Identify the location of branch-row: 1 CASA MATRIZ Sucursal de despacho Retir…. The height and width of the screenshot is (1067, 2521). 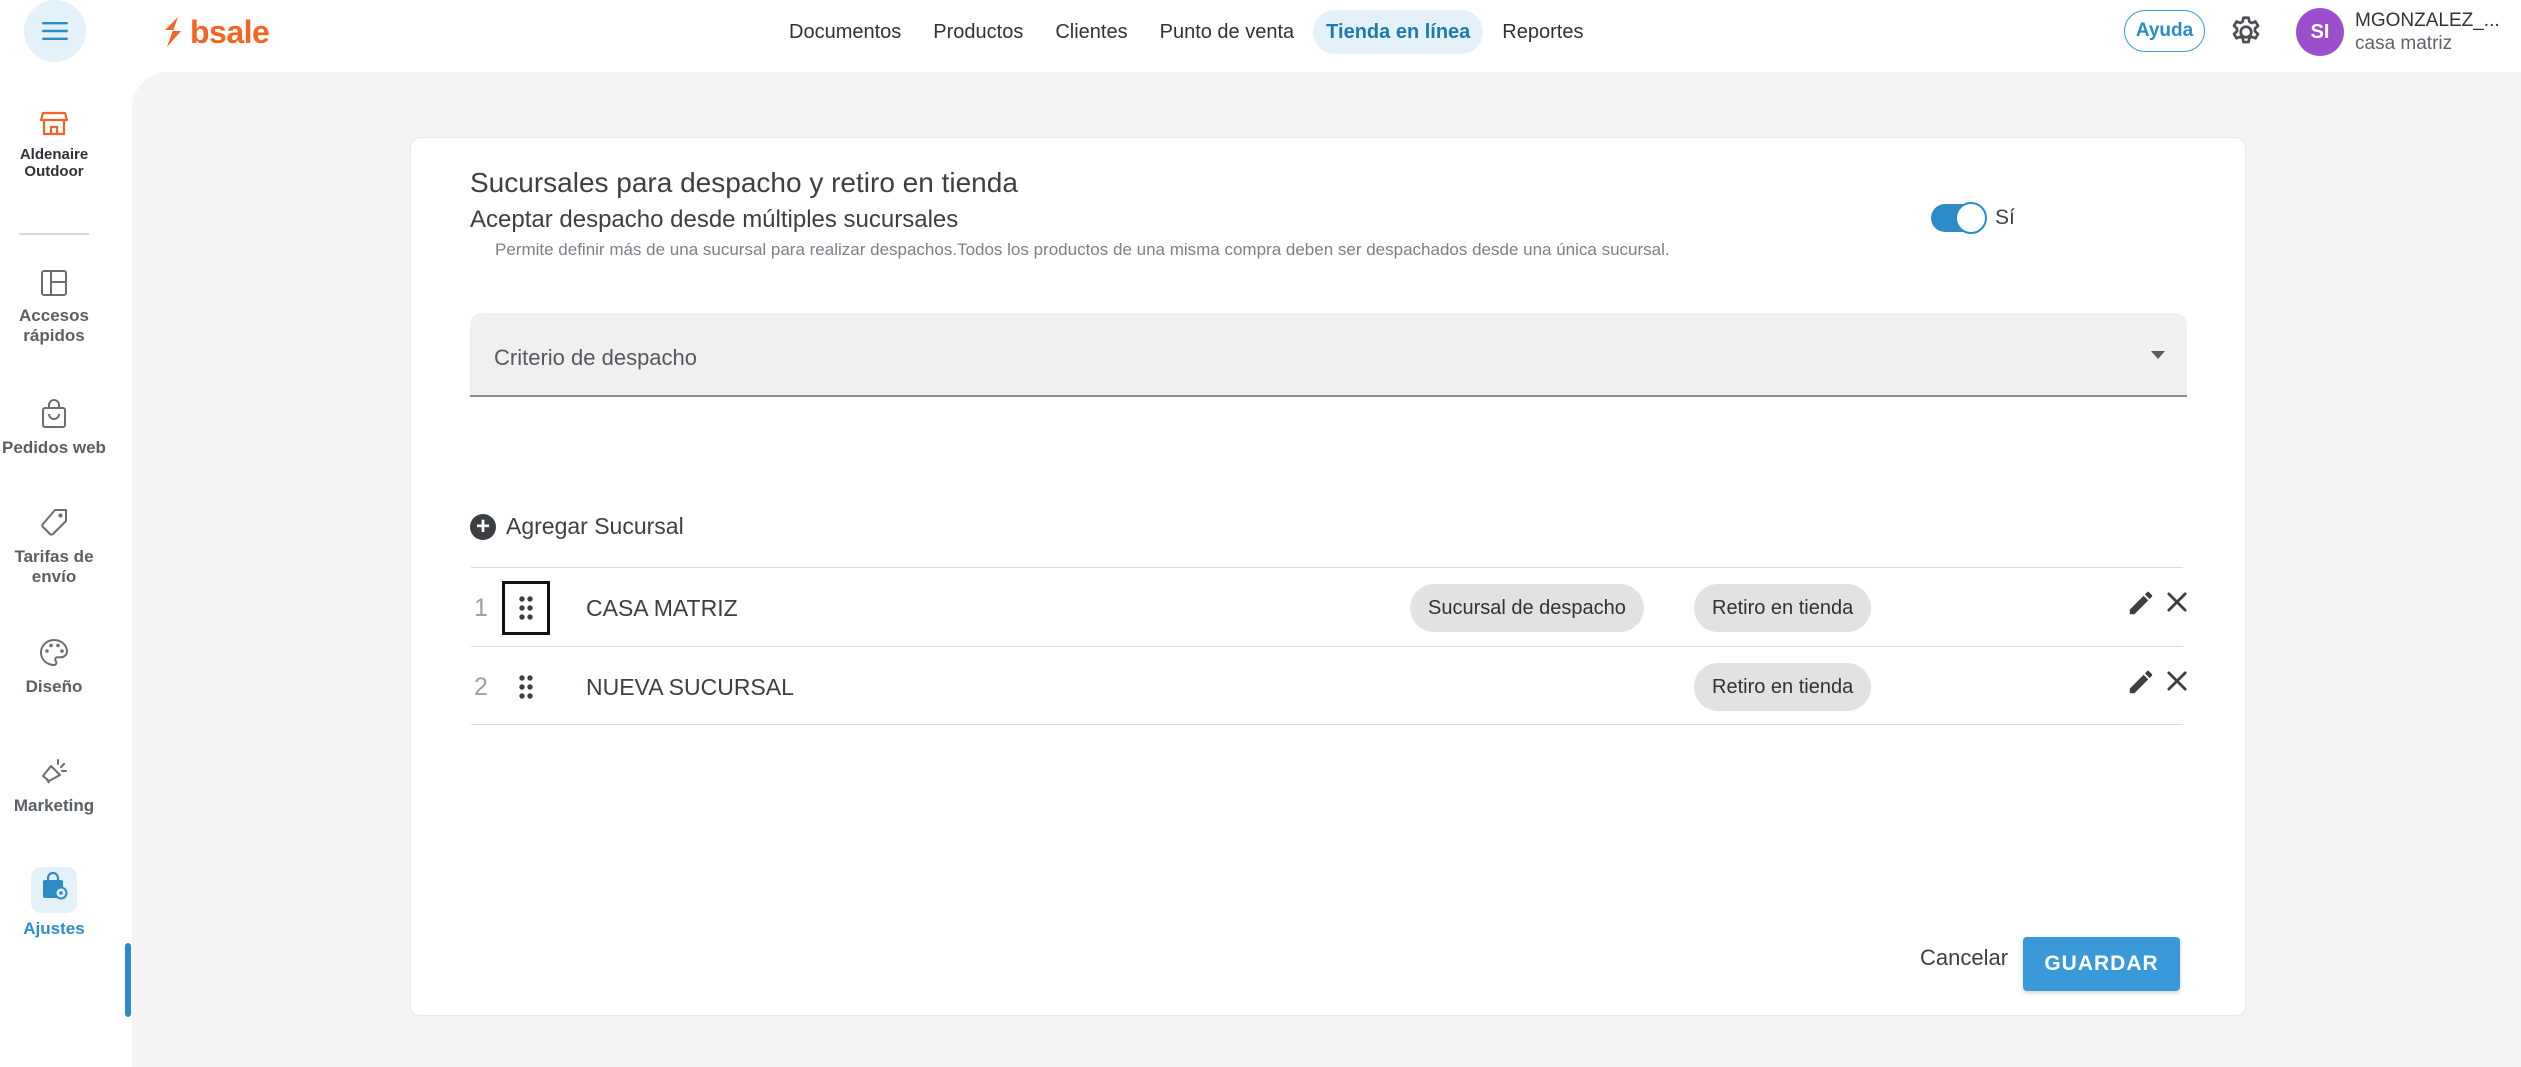
(1329, 606).